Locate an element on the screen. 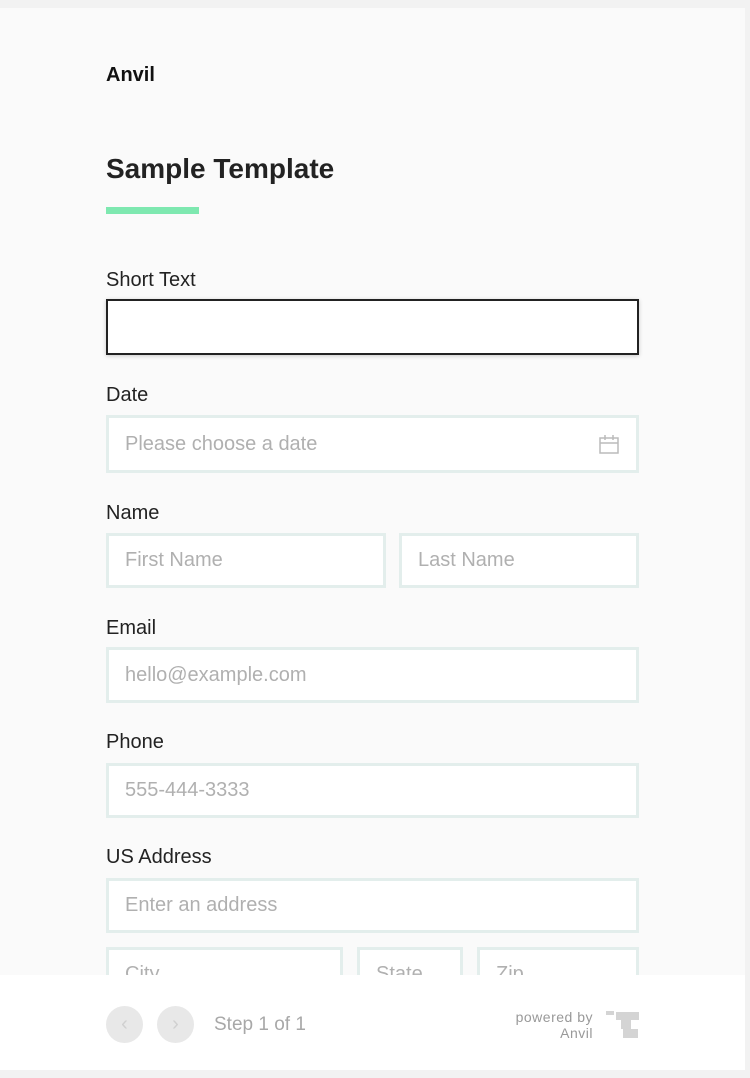  brand-logo: Anvil is located at coordinates (130, 75).